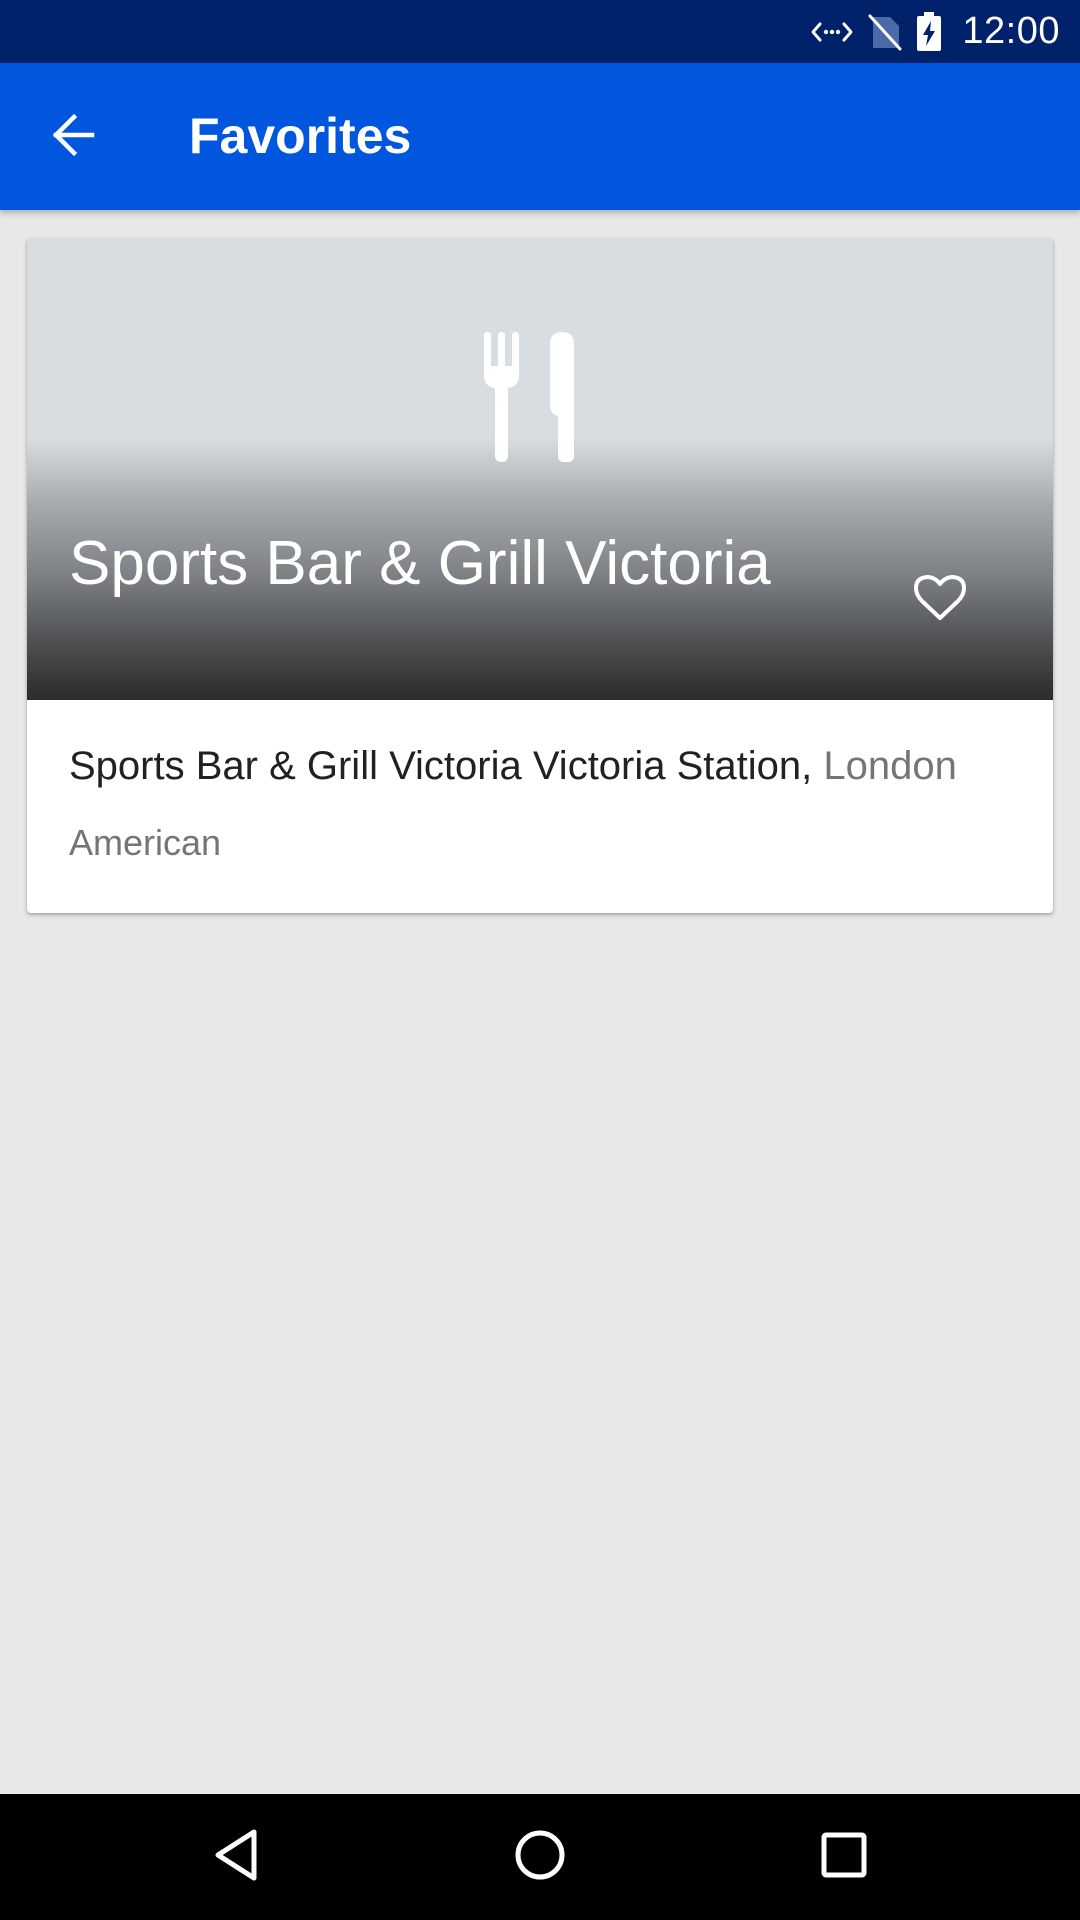  I want to click on nav-recents-button, so click(844, 1857).